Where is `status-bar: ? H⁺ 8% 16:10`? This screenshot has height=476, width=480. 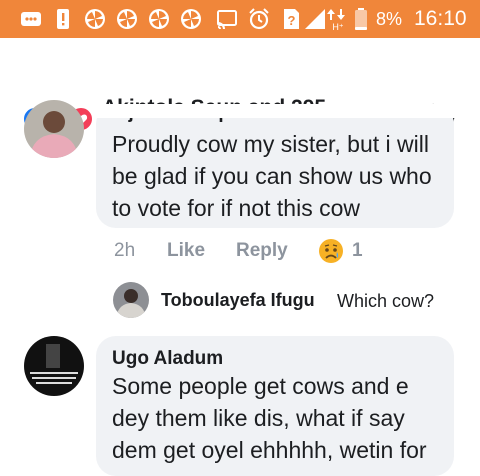 status-bar: ? H⁺ 8% 16:10 is located at coordinates (240, 19).